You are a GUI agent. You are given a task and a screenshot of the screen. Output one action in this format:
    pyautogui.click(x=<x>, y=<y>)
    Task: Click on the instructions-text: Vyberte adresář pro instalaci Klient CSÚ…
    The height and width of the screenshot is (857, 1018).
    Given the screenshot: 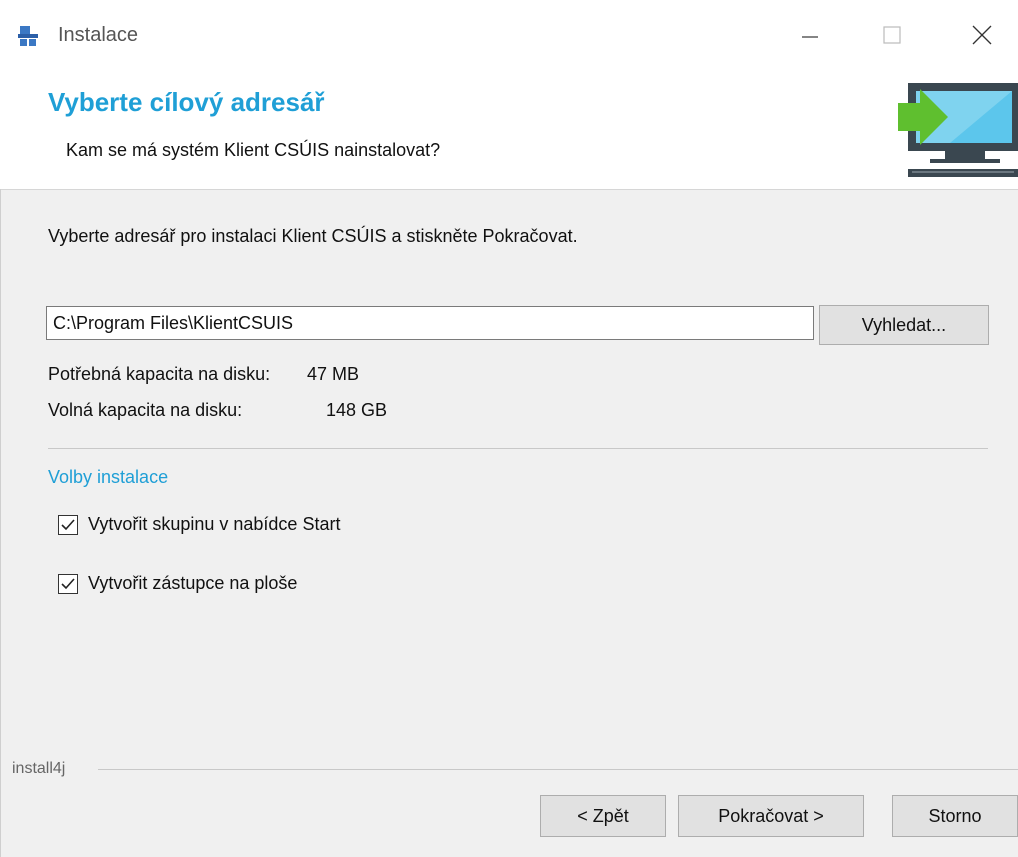 What is the action you would take?
    pyautogui.click(x=313, y=236)
    